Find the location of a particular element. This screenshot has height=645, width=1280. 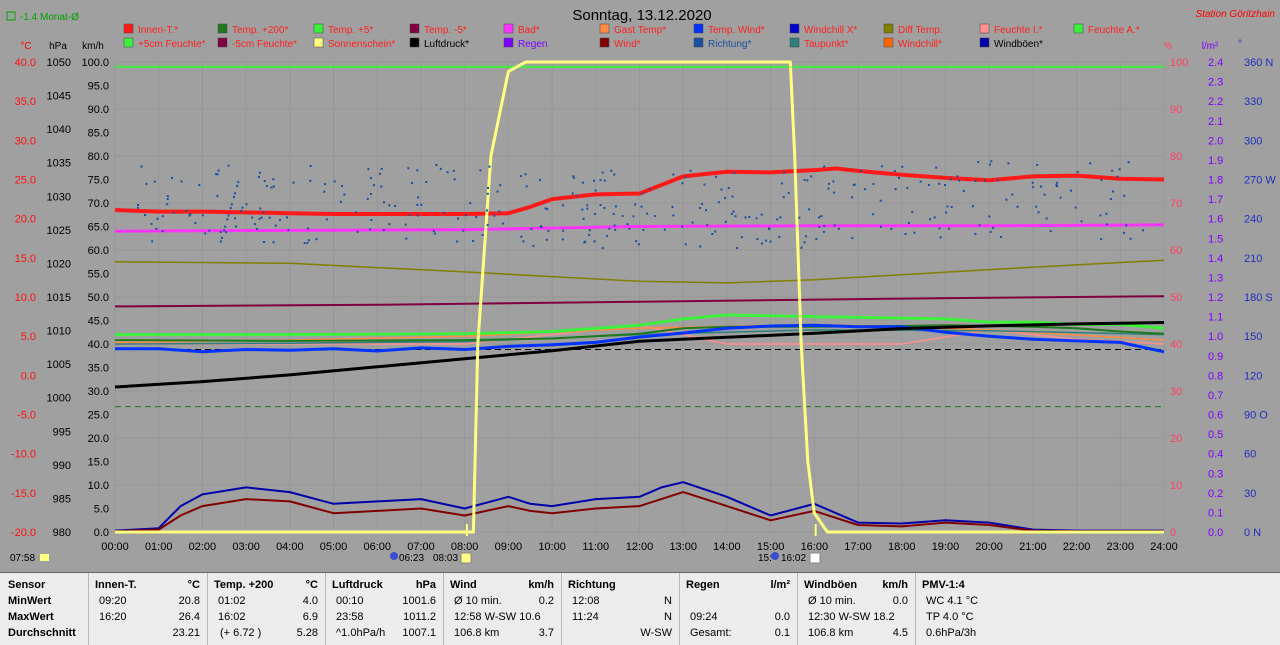

pressure-unit: hPa is located at coordinates (58, 46).